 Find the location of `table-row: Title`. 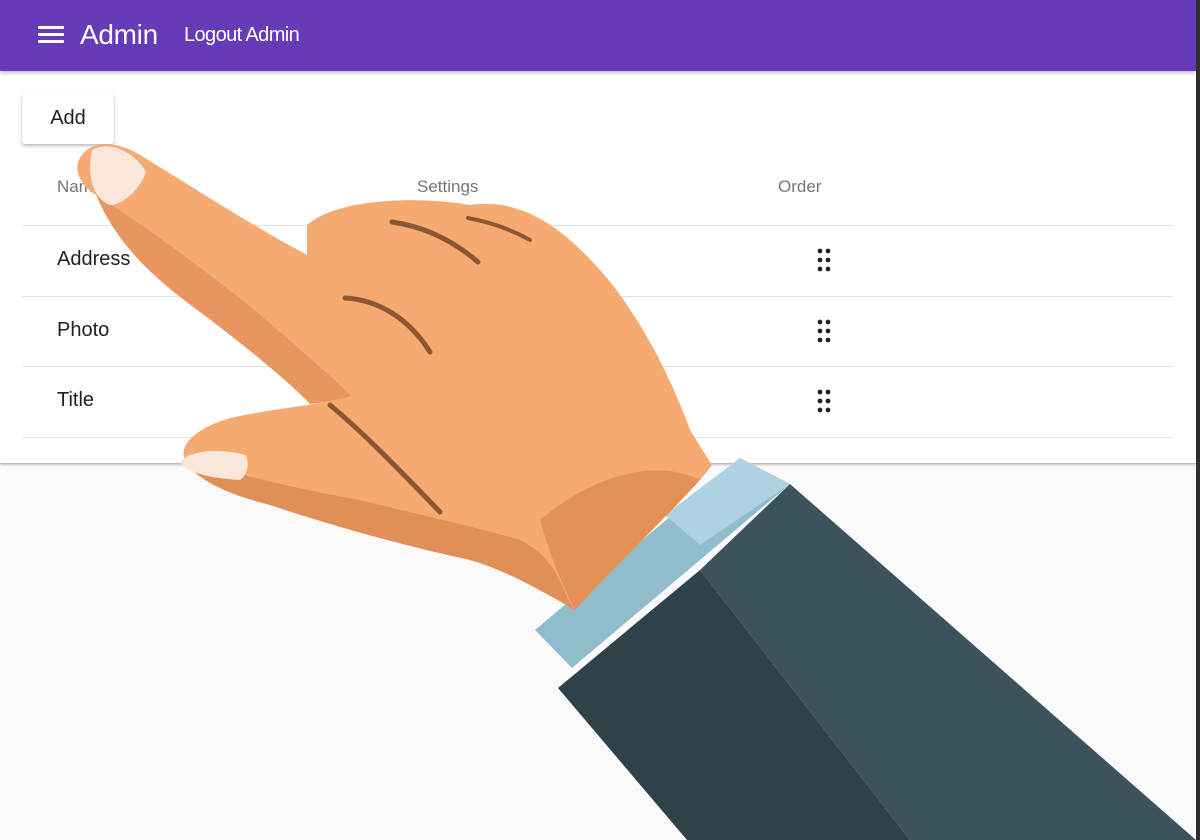

table-row: Title is located at coordinates (597, 402).